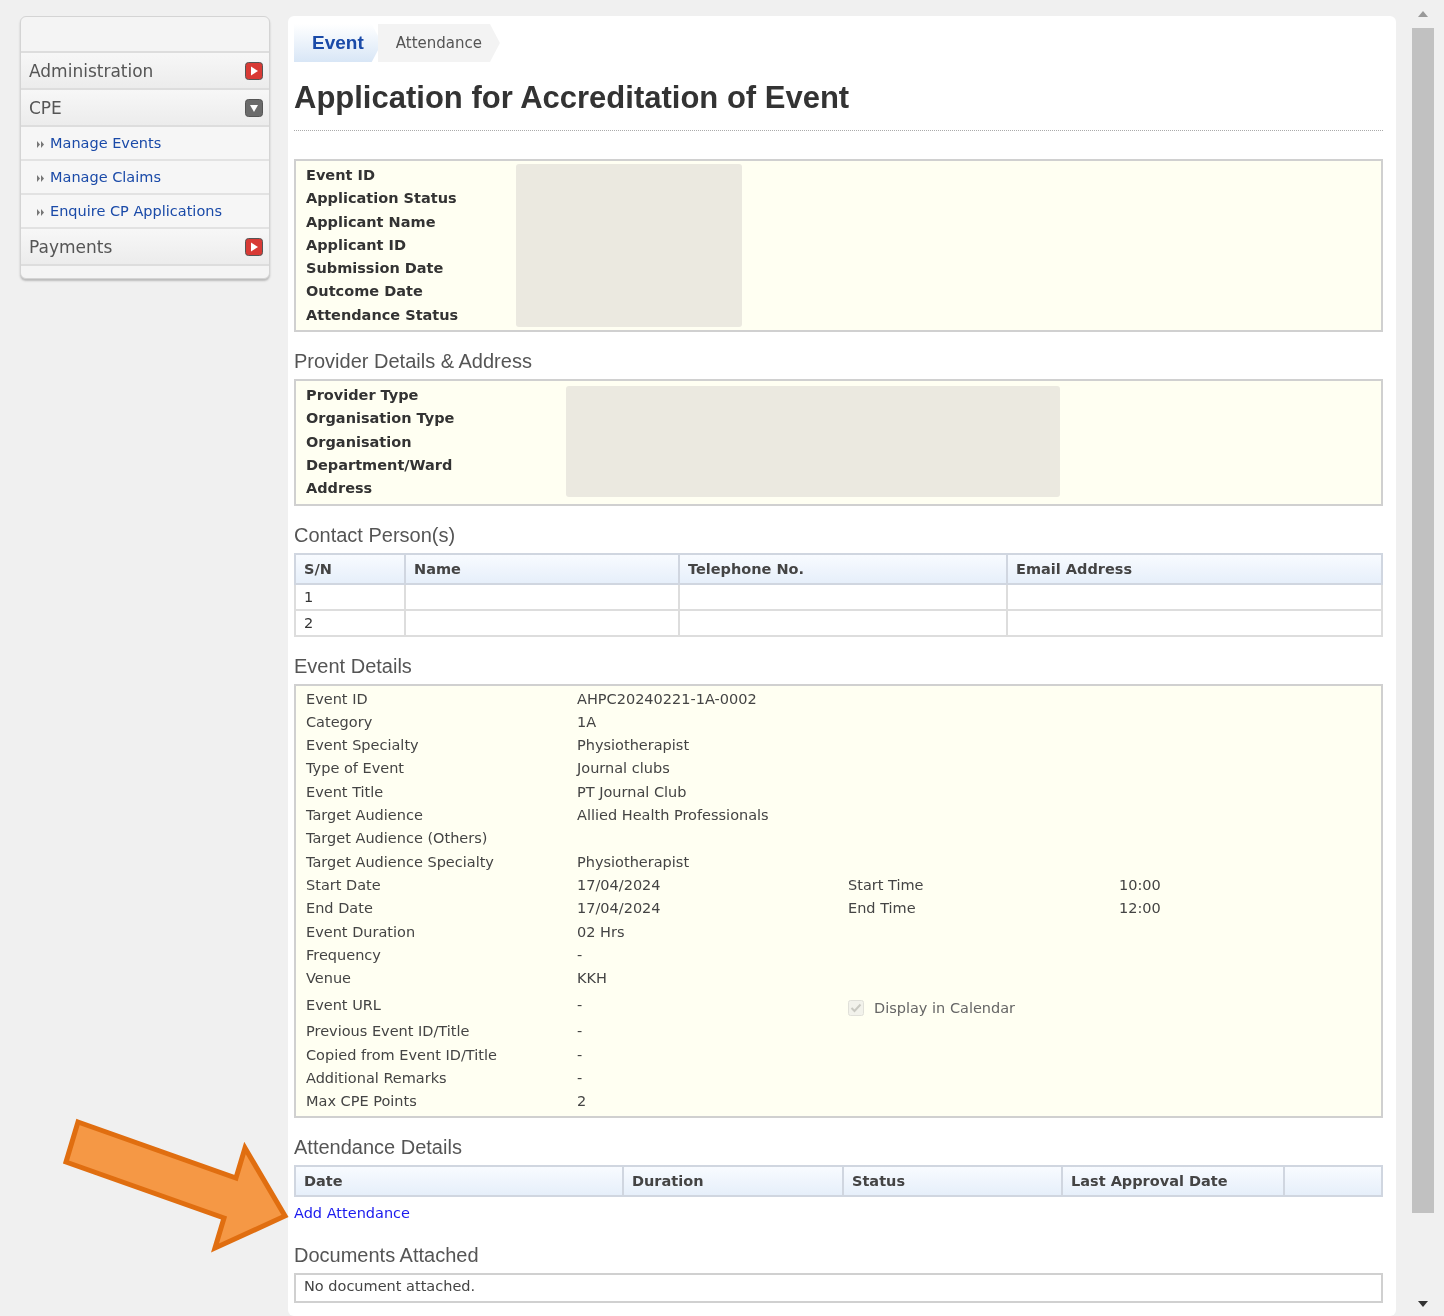 The image size is (1444, 1316). Describe the element at coordinates (350, 622) in the screenshot. I see `table-cell: 2` at that location.